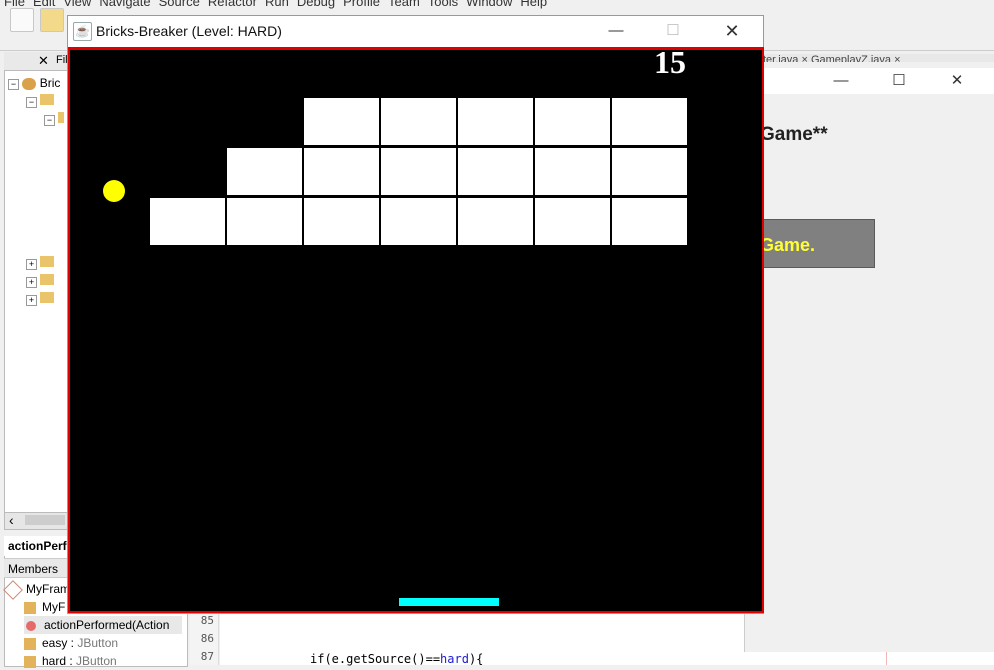 The width and height of the screenshot is (994, 670). I want to click on line-number-gutter: 85 86 87, so click(204, 638).